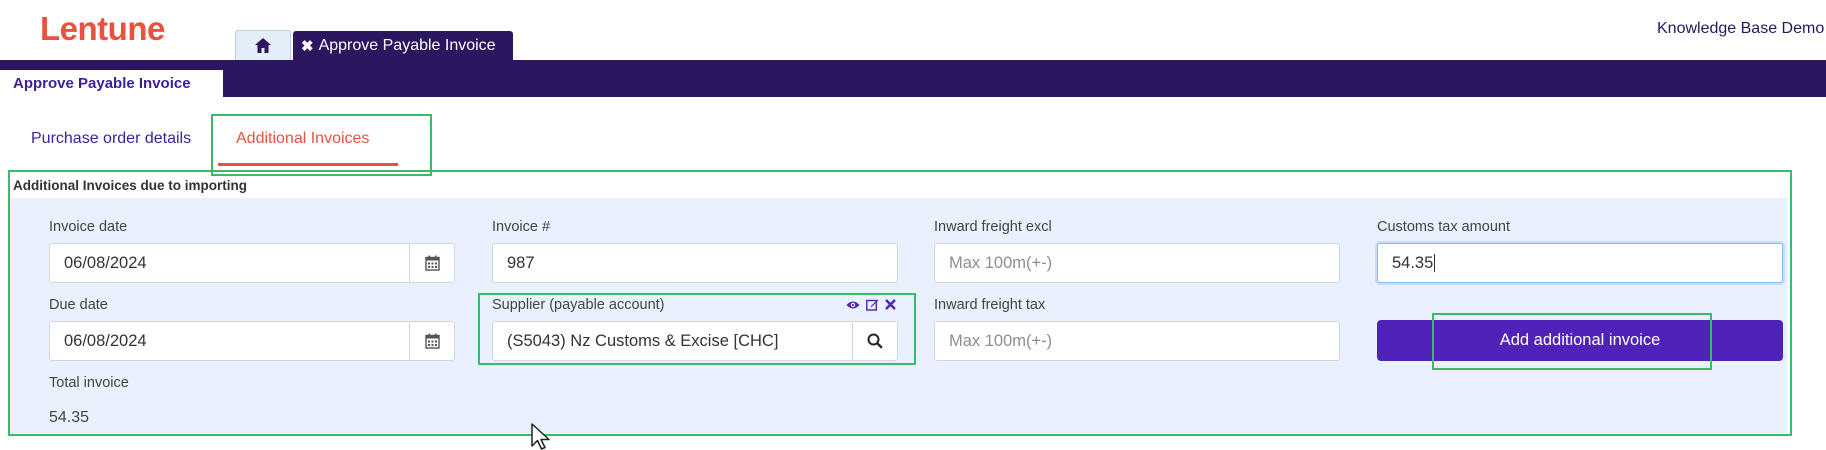 This screenshot has width=1826, height=450. I want to click on inward-freight-excl-input: Max 100m(+-), so click(1137, 263).